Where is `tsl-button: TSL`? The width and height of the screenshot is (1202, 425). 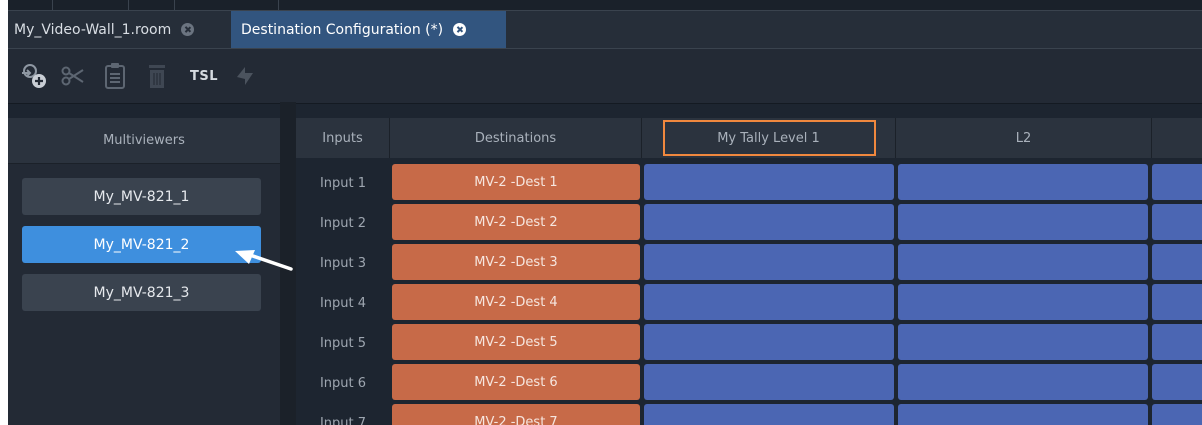 tsl-button: TSL is located at coordinates (204, 76).